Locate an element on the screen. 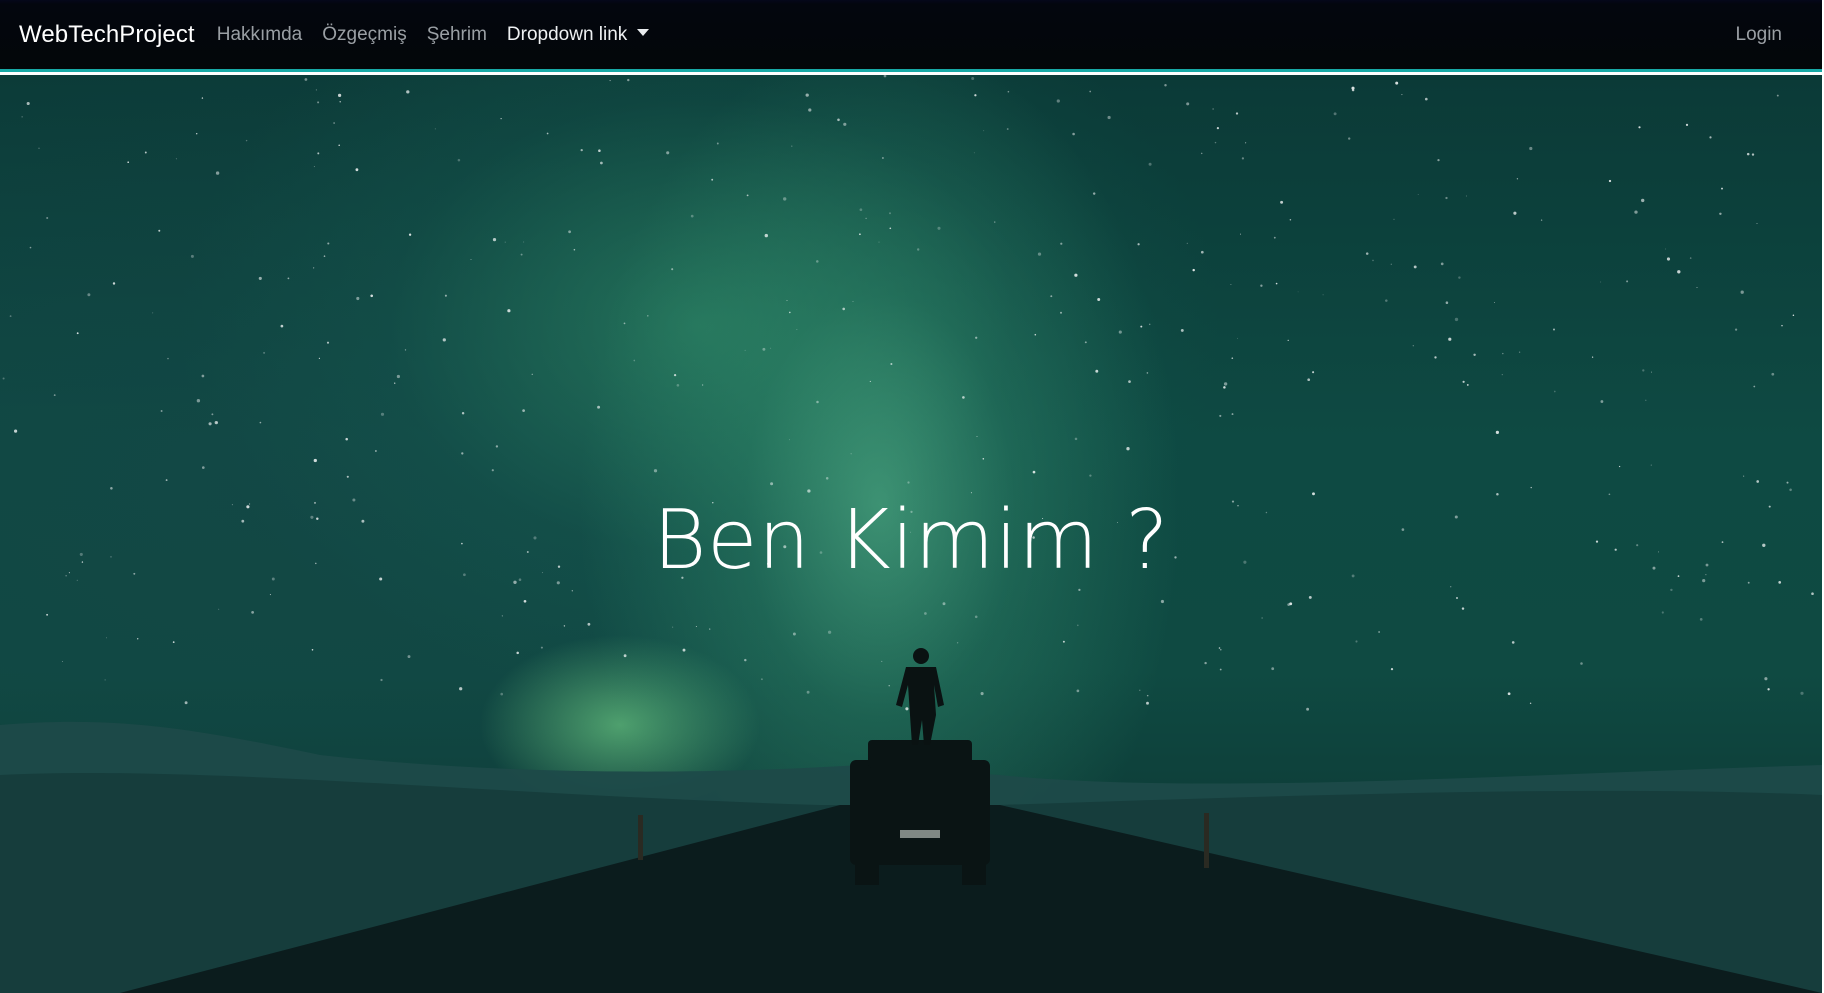 The width and height of the screenshot is (1824, 993). login-link: Login is located at coordinates (1759, 34).